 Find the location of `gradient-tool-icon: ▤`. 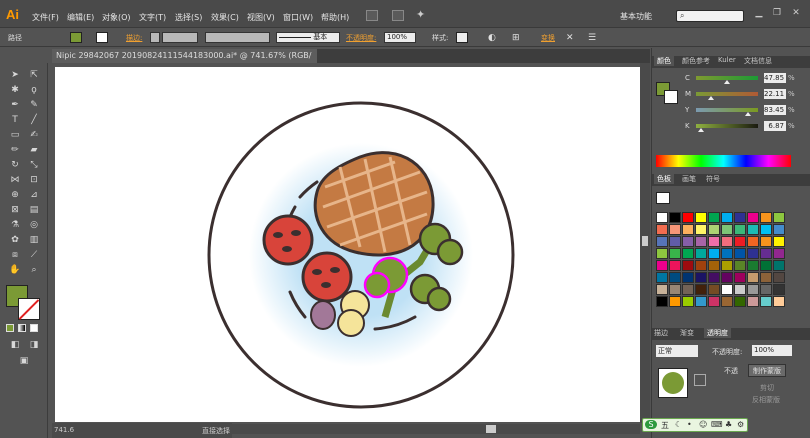

gradient-tool-icon: ▤ is located at coordinates (34, 210).